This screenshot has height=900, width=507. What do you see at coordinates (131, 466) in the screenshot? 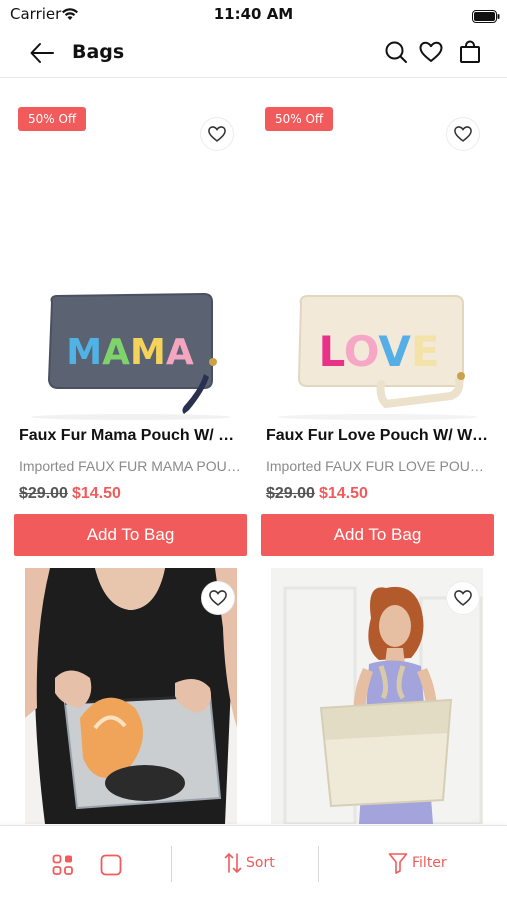
I see `product-description: Imported FAUX FUR MAMA POUCH W/ WRISTLET` at bounding box center [131, 466].